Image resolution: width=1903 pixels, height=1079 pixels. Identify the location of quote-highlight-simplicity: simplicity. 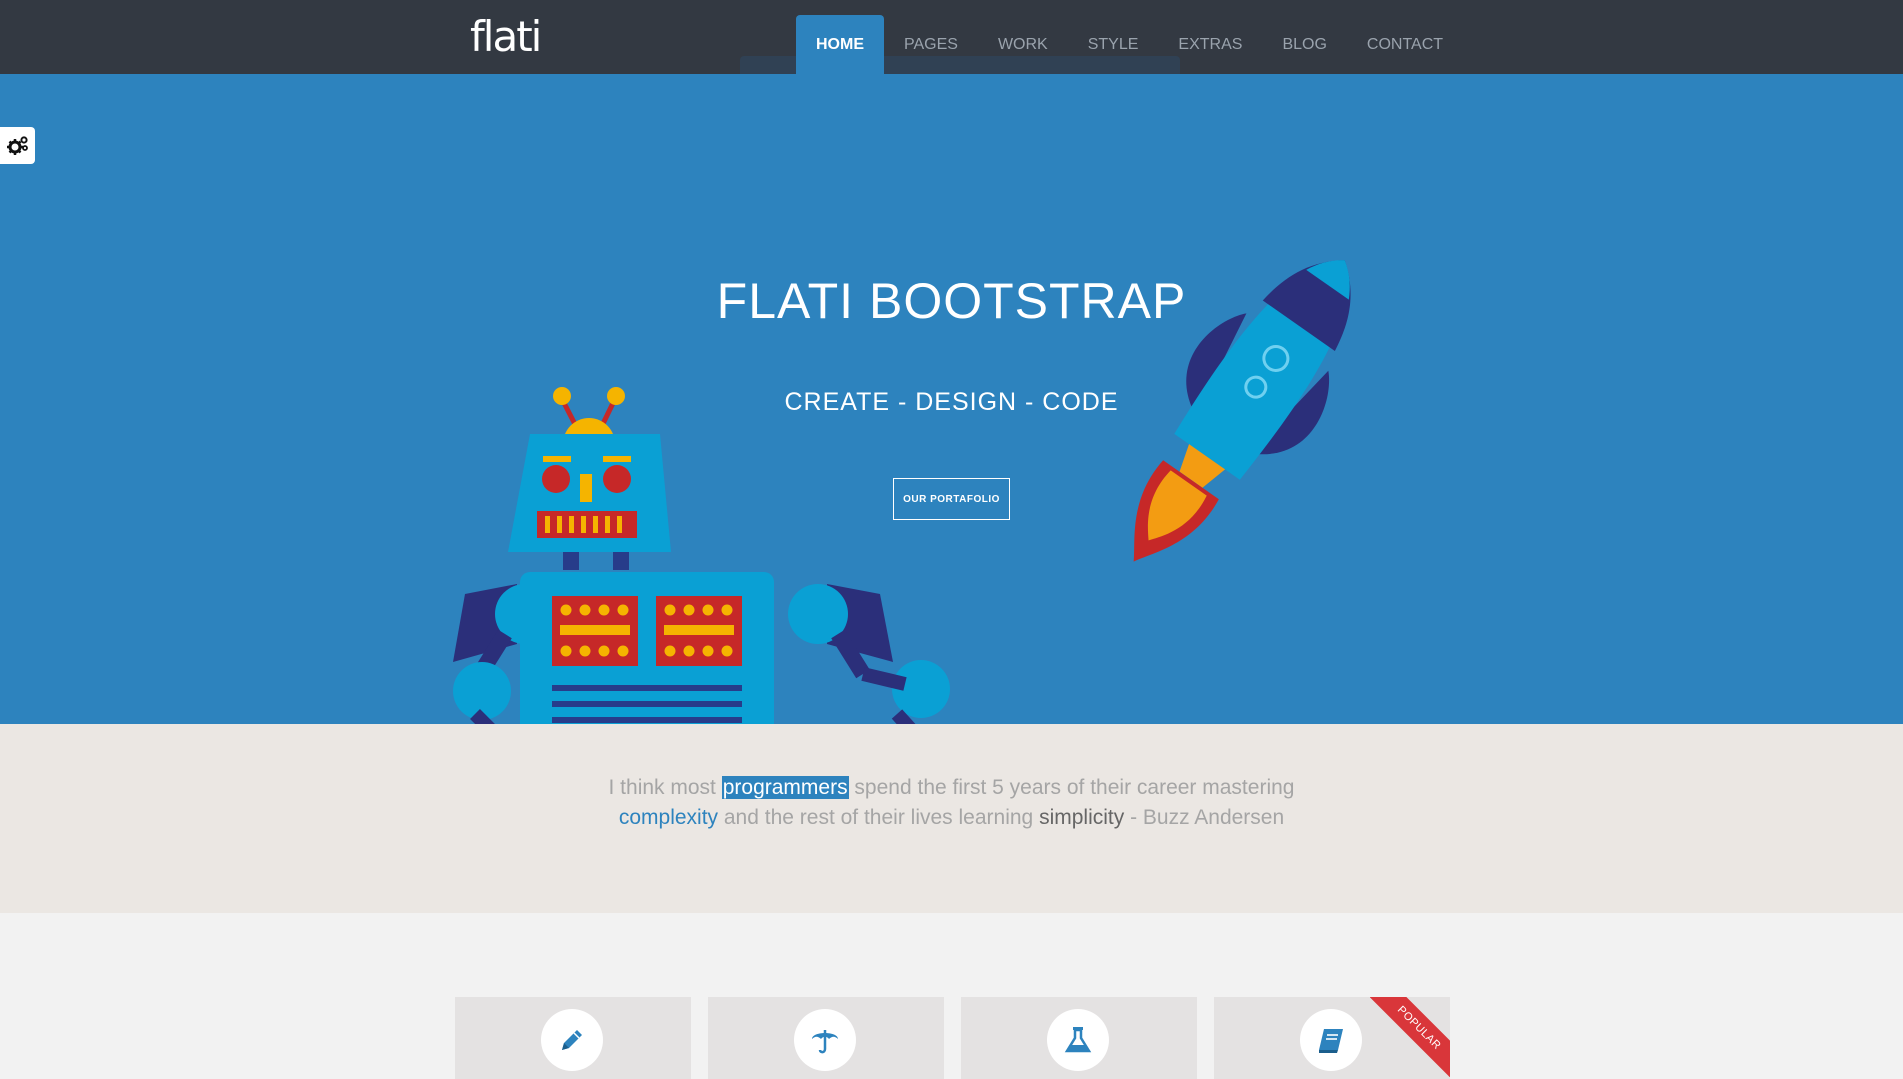
(1082, 817).